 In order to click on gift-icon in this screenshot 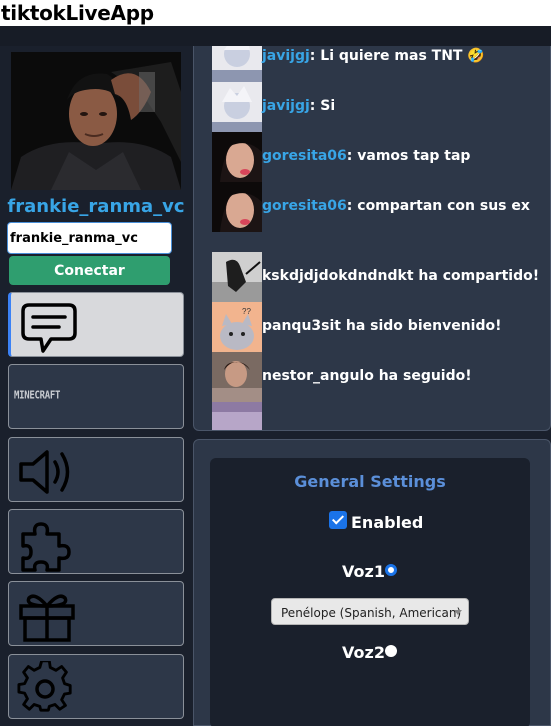, I will do `click(47, 618)`.